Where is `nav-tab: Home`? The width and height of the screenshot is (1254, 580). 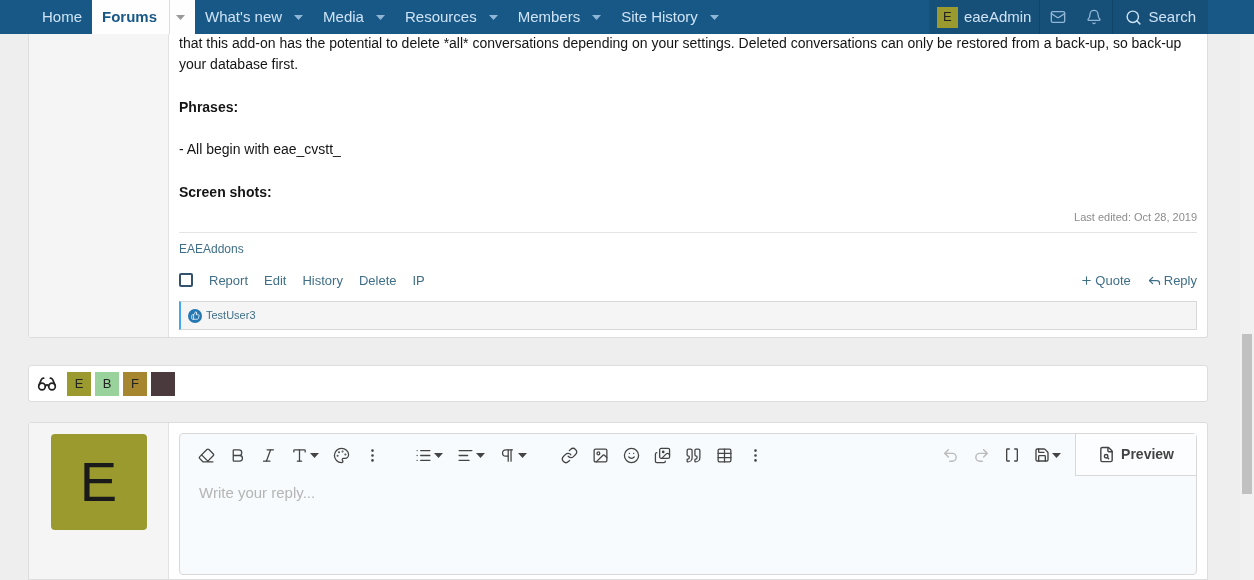 nav-tab: Home is located at coordinates (62, 17).